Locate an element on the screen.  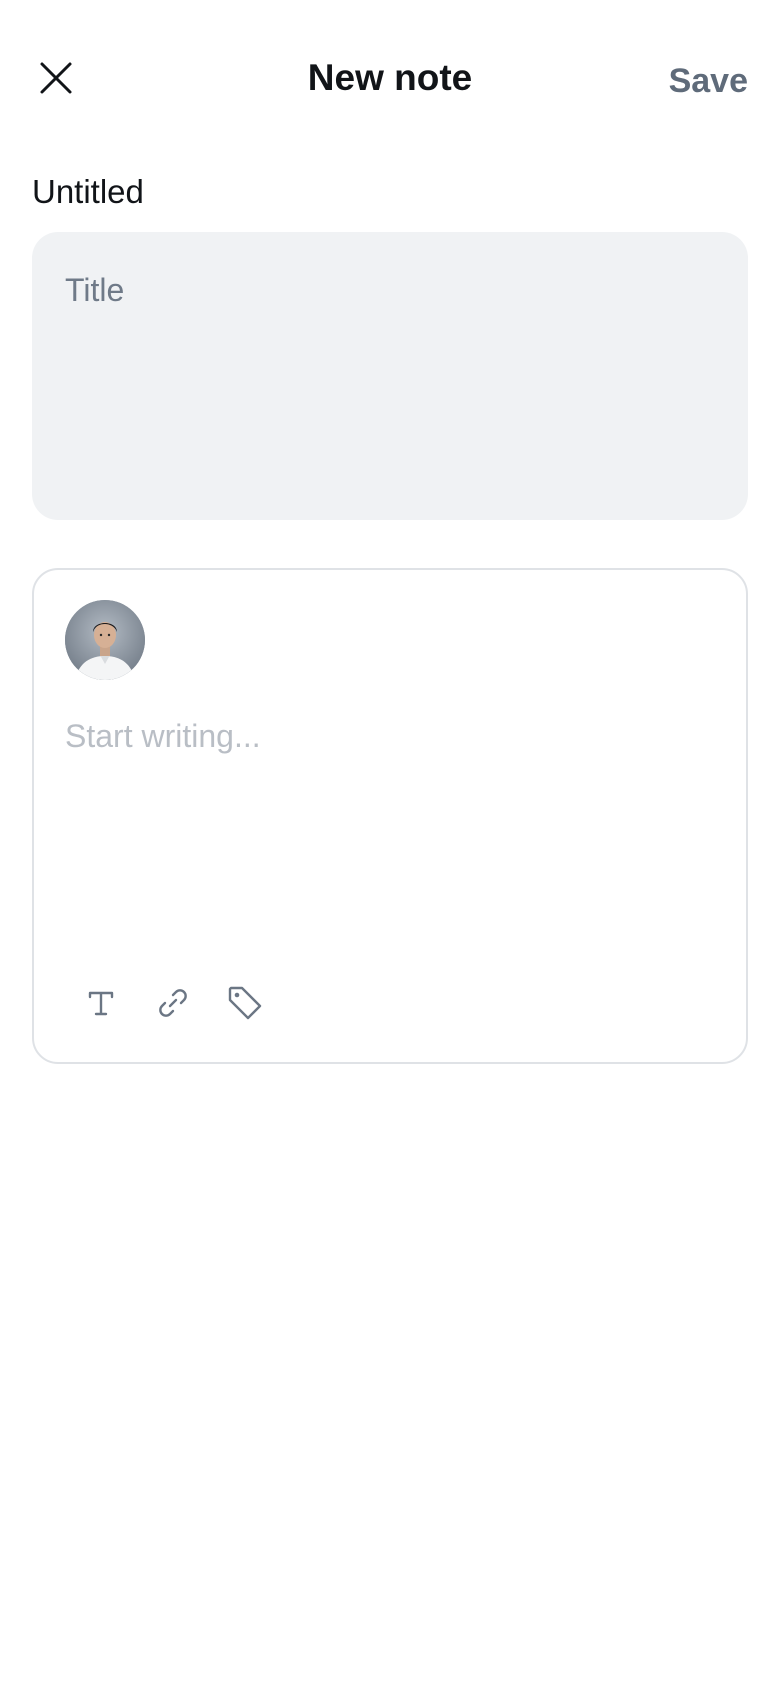
tag-button is located at coordinates (245, 1003).